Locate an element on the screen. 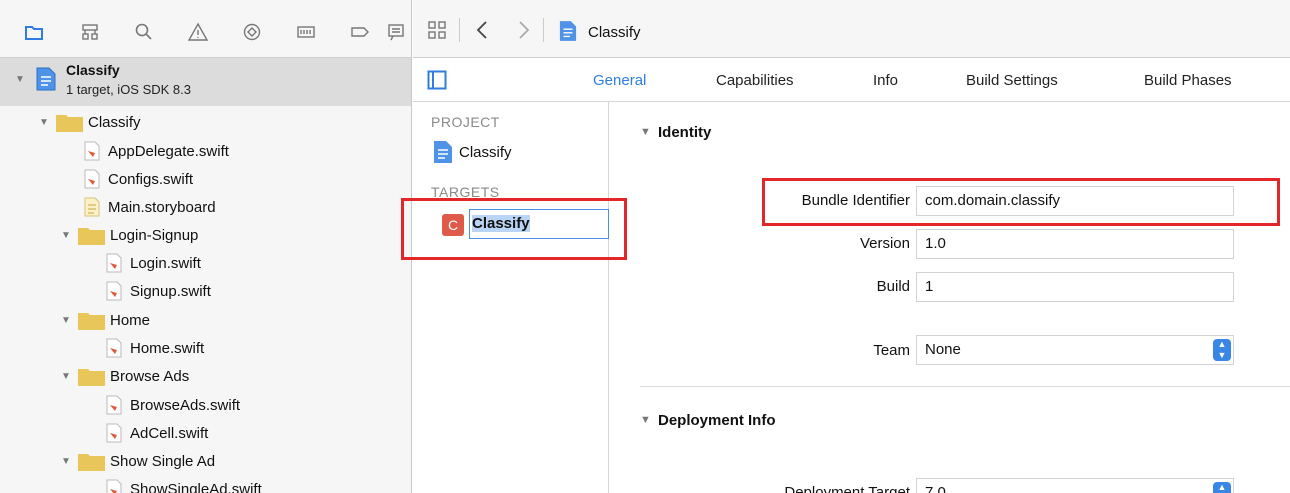 The height and width of the screenshot is (493, 1290). version-label: Version is located at coordinates (884, 243).